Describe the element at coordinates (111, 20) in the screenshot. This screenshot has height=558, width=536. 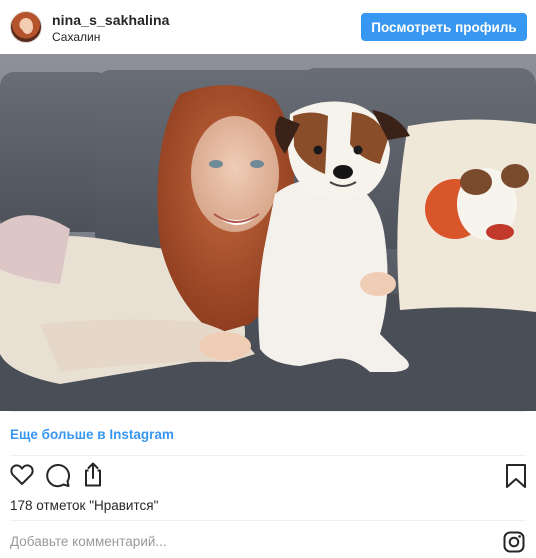
I see `username: nina_s_sakhalina` at that location.